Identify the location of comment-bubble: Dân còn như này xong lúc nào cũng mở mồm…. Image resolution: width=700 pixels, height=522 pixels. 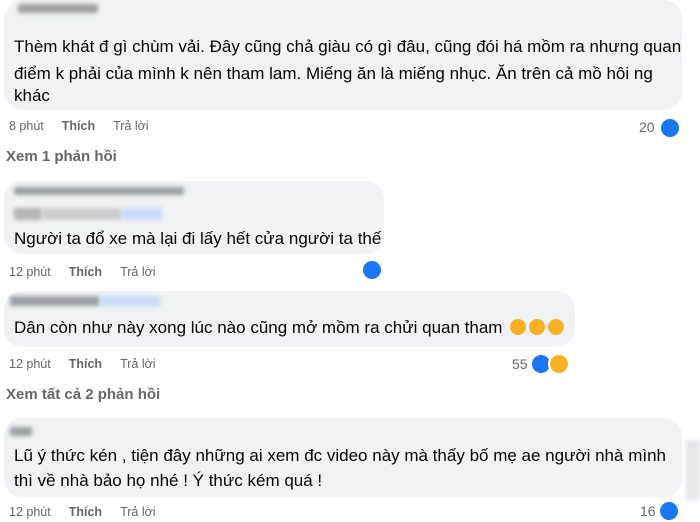
(289, 319).